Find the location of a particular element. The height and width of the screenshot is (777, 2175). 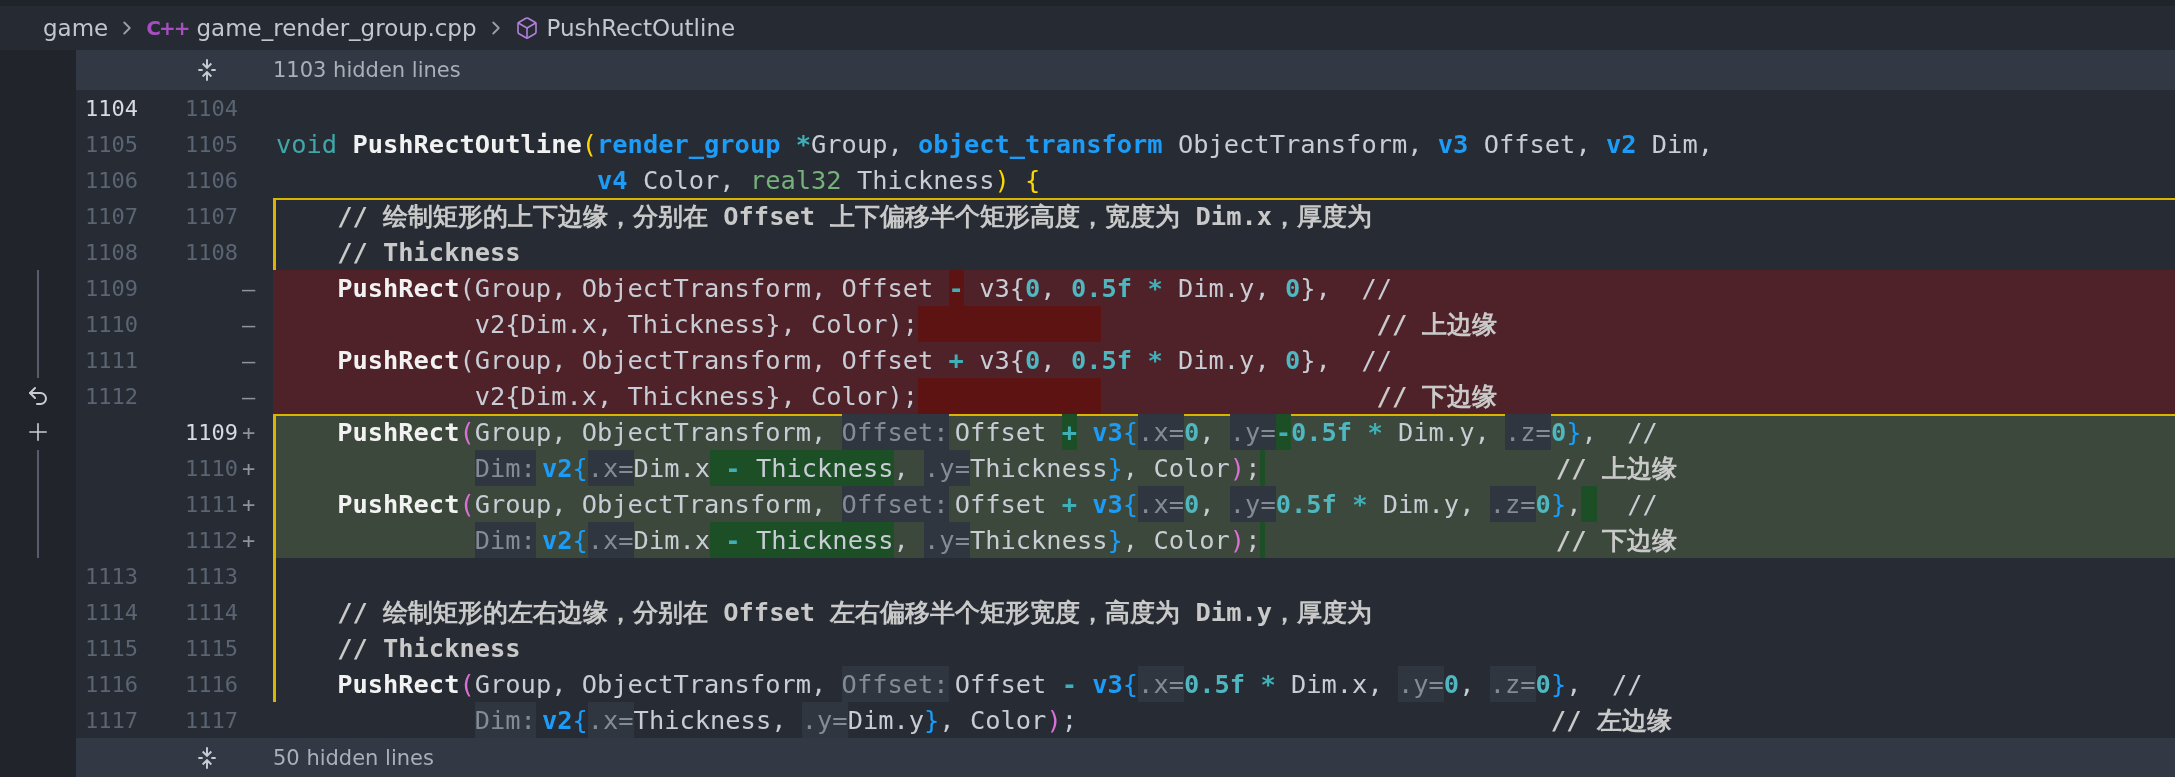

cube-icon is located at coordinates (526, 28).